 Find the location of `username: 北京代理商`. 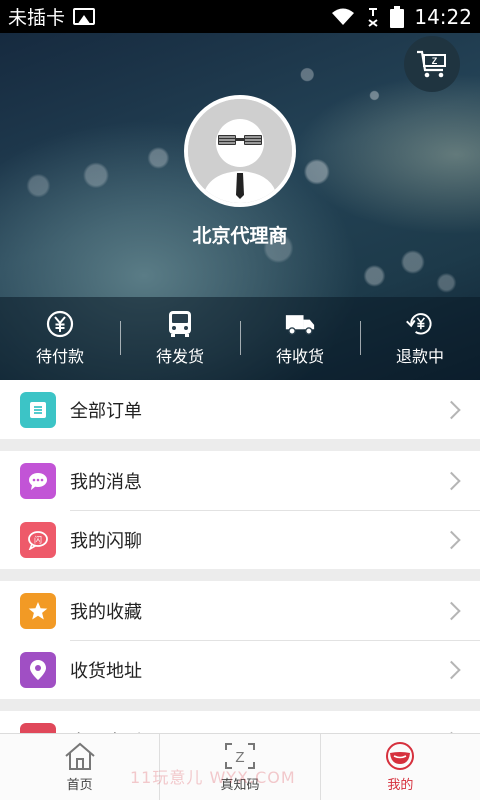

username: 北京代理商 is located at coordinates (240, 236).